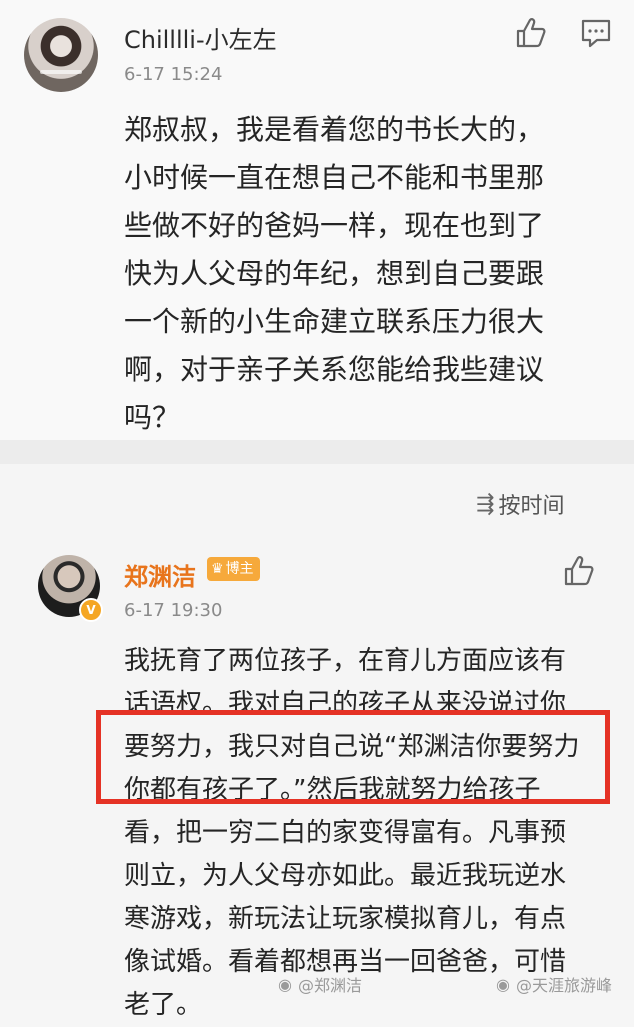 Image resolution: width=634 pixels, height=1027 pixels. Describe the element at coordinates (160, 574) in the screenshot. I see `username: 郑渊洁` at that location.